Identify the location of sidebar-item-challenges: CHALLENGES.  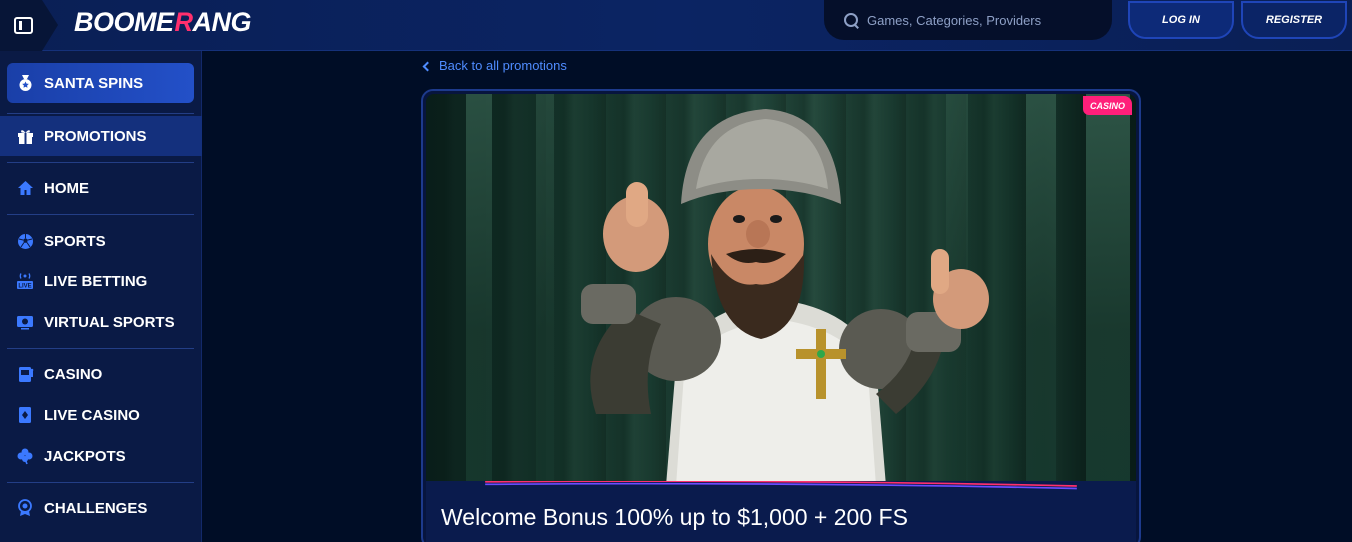
(101, 508).